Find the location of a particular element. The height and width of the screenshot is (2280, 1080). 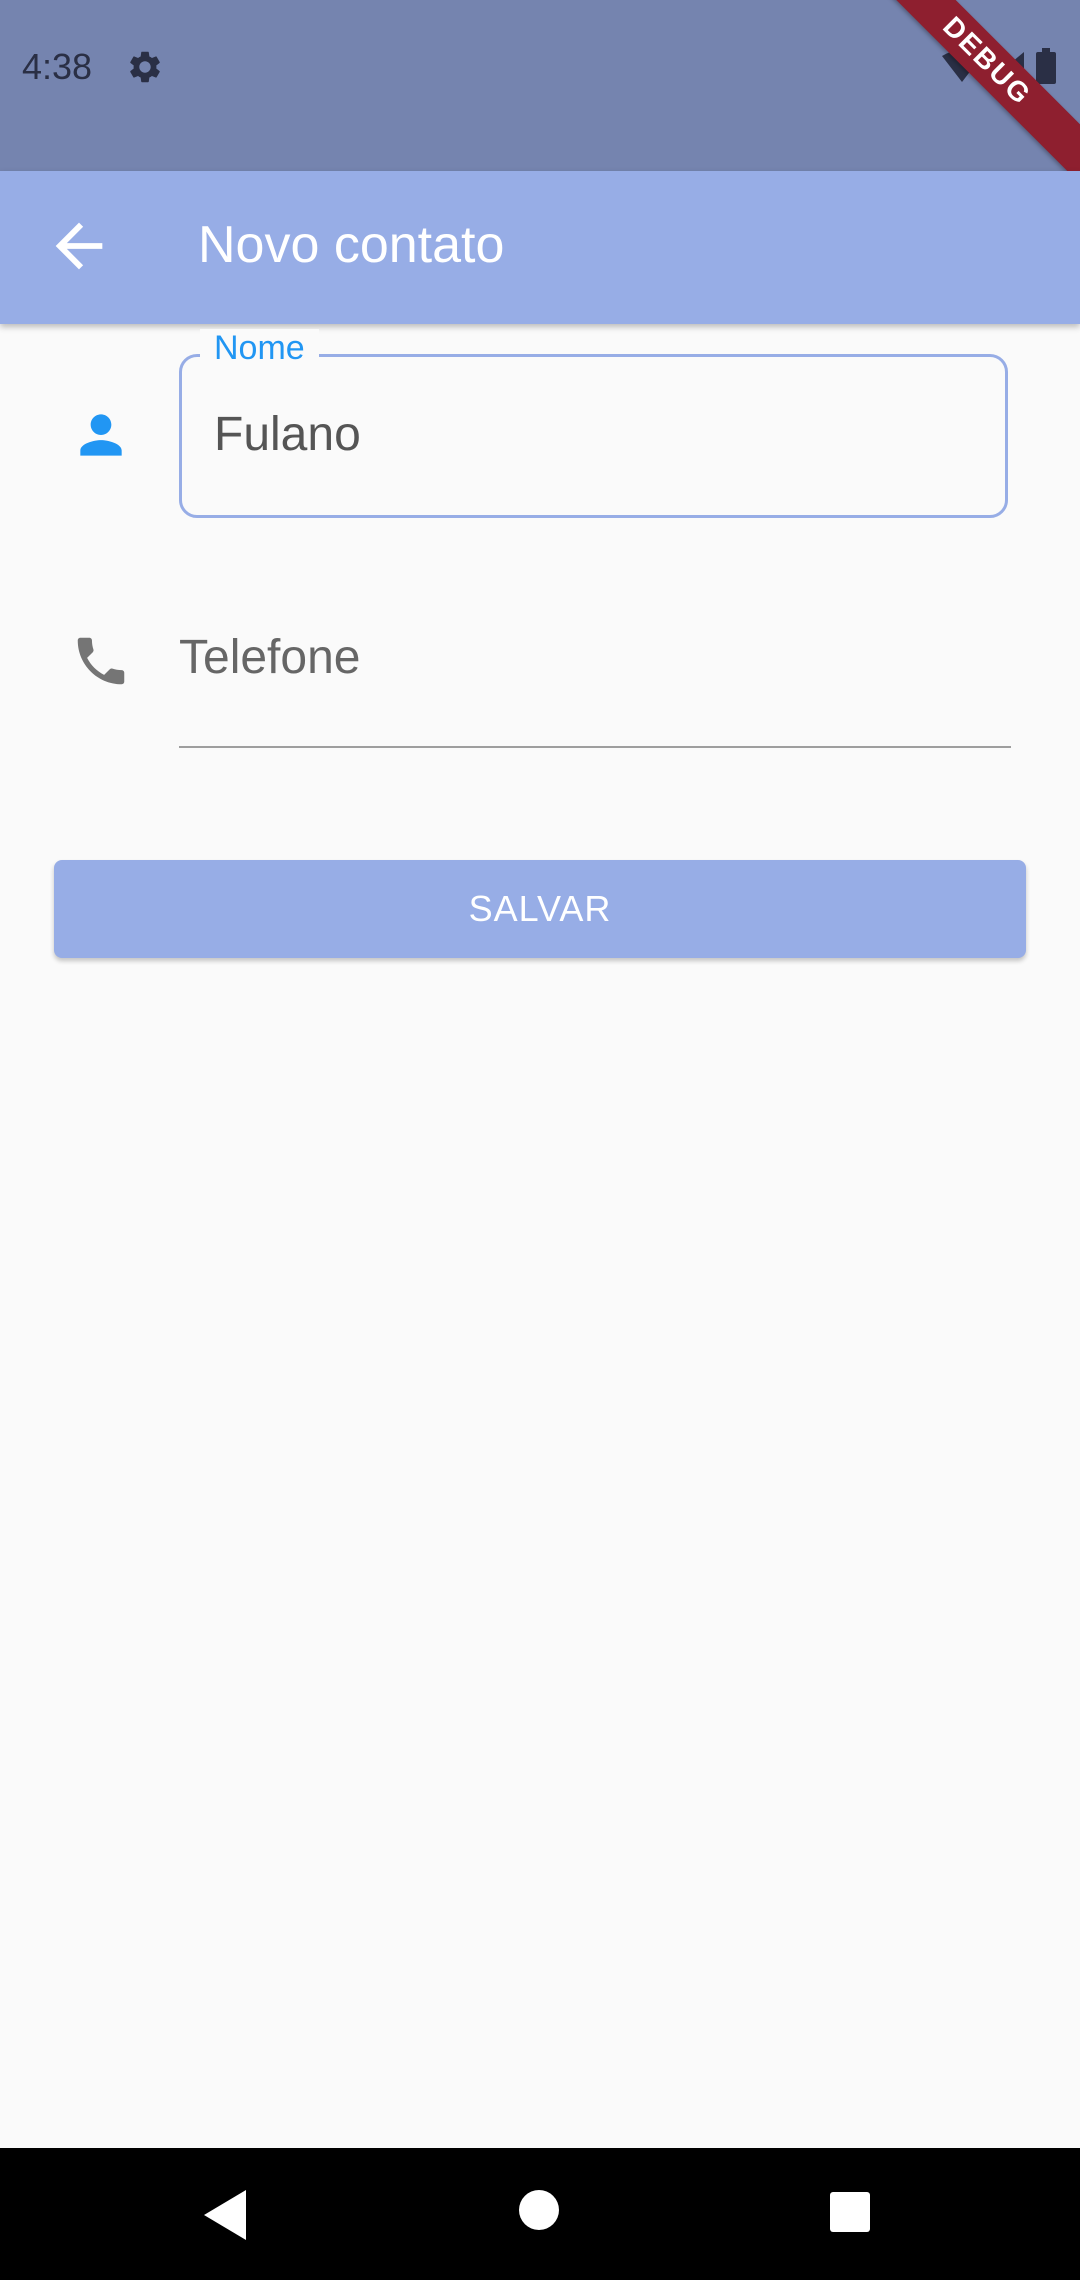

status-bar: 4:38 DEBUG is located at coordinates (540, 96).